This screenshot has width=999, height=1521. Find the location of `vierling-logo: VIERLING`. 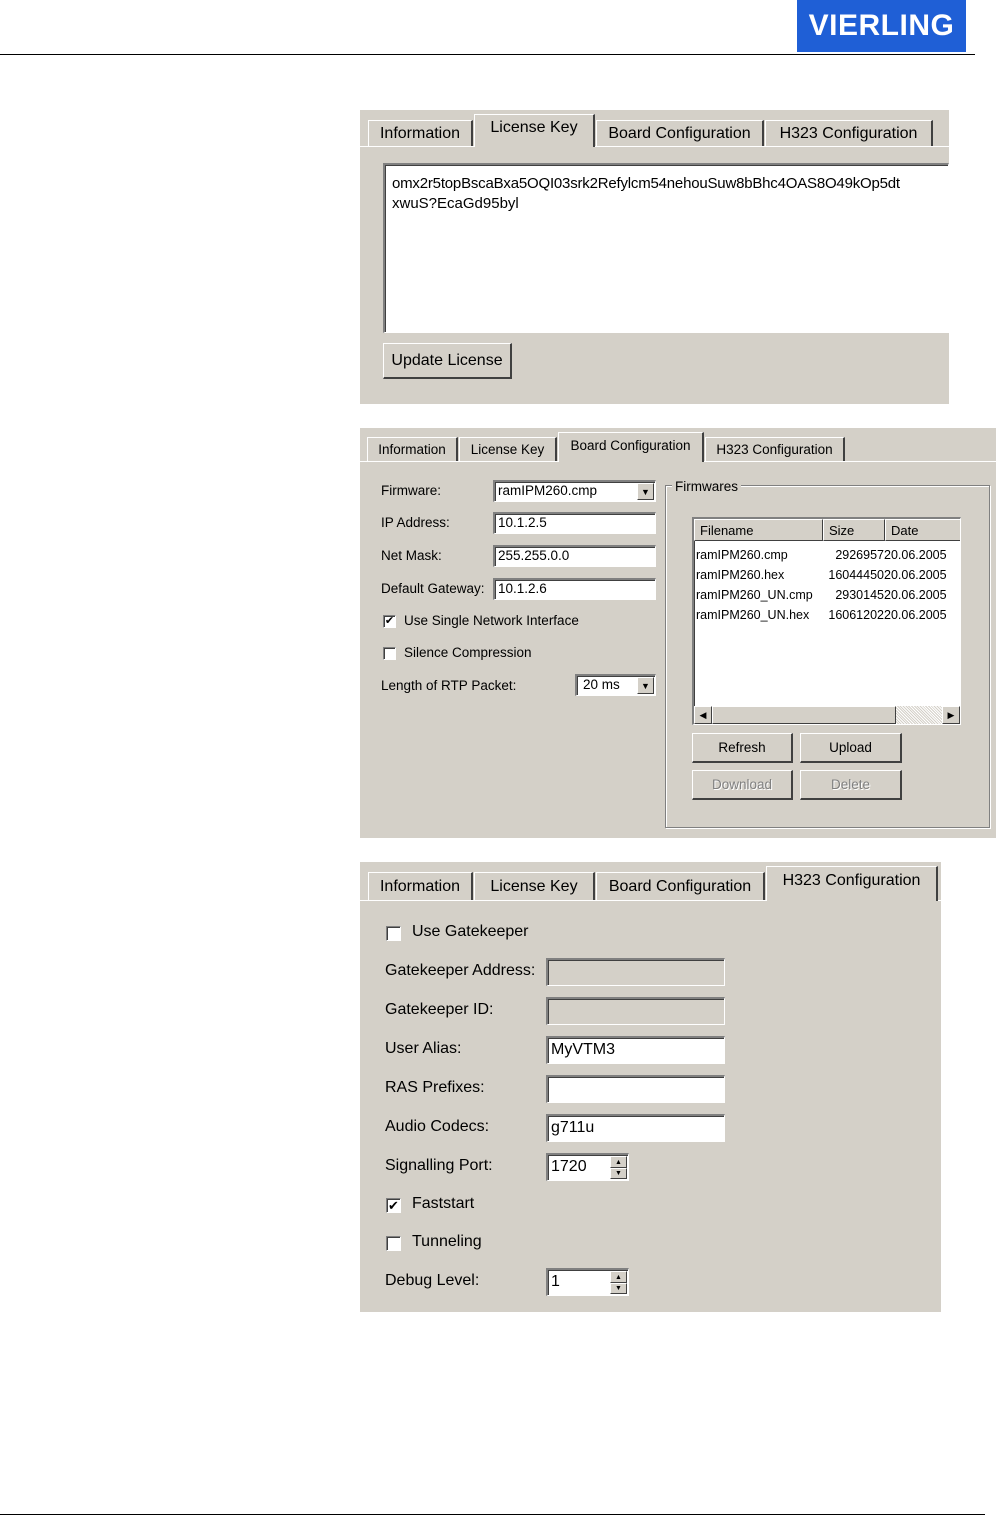

vierling-logo: VIERLING is located at coordinates (881, 26).